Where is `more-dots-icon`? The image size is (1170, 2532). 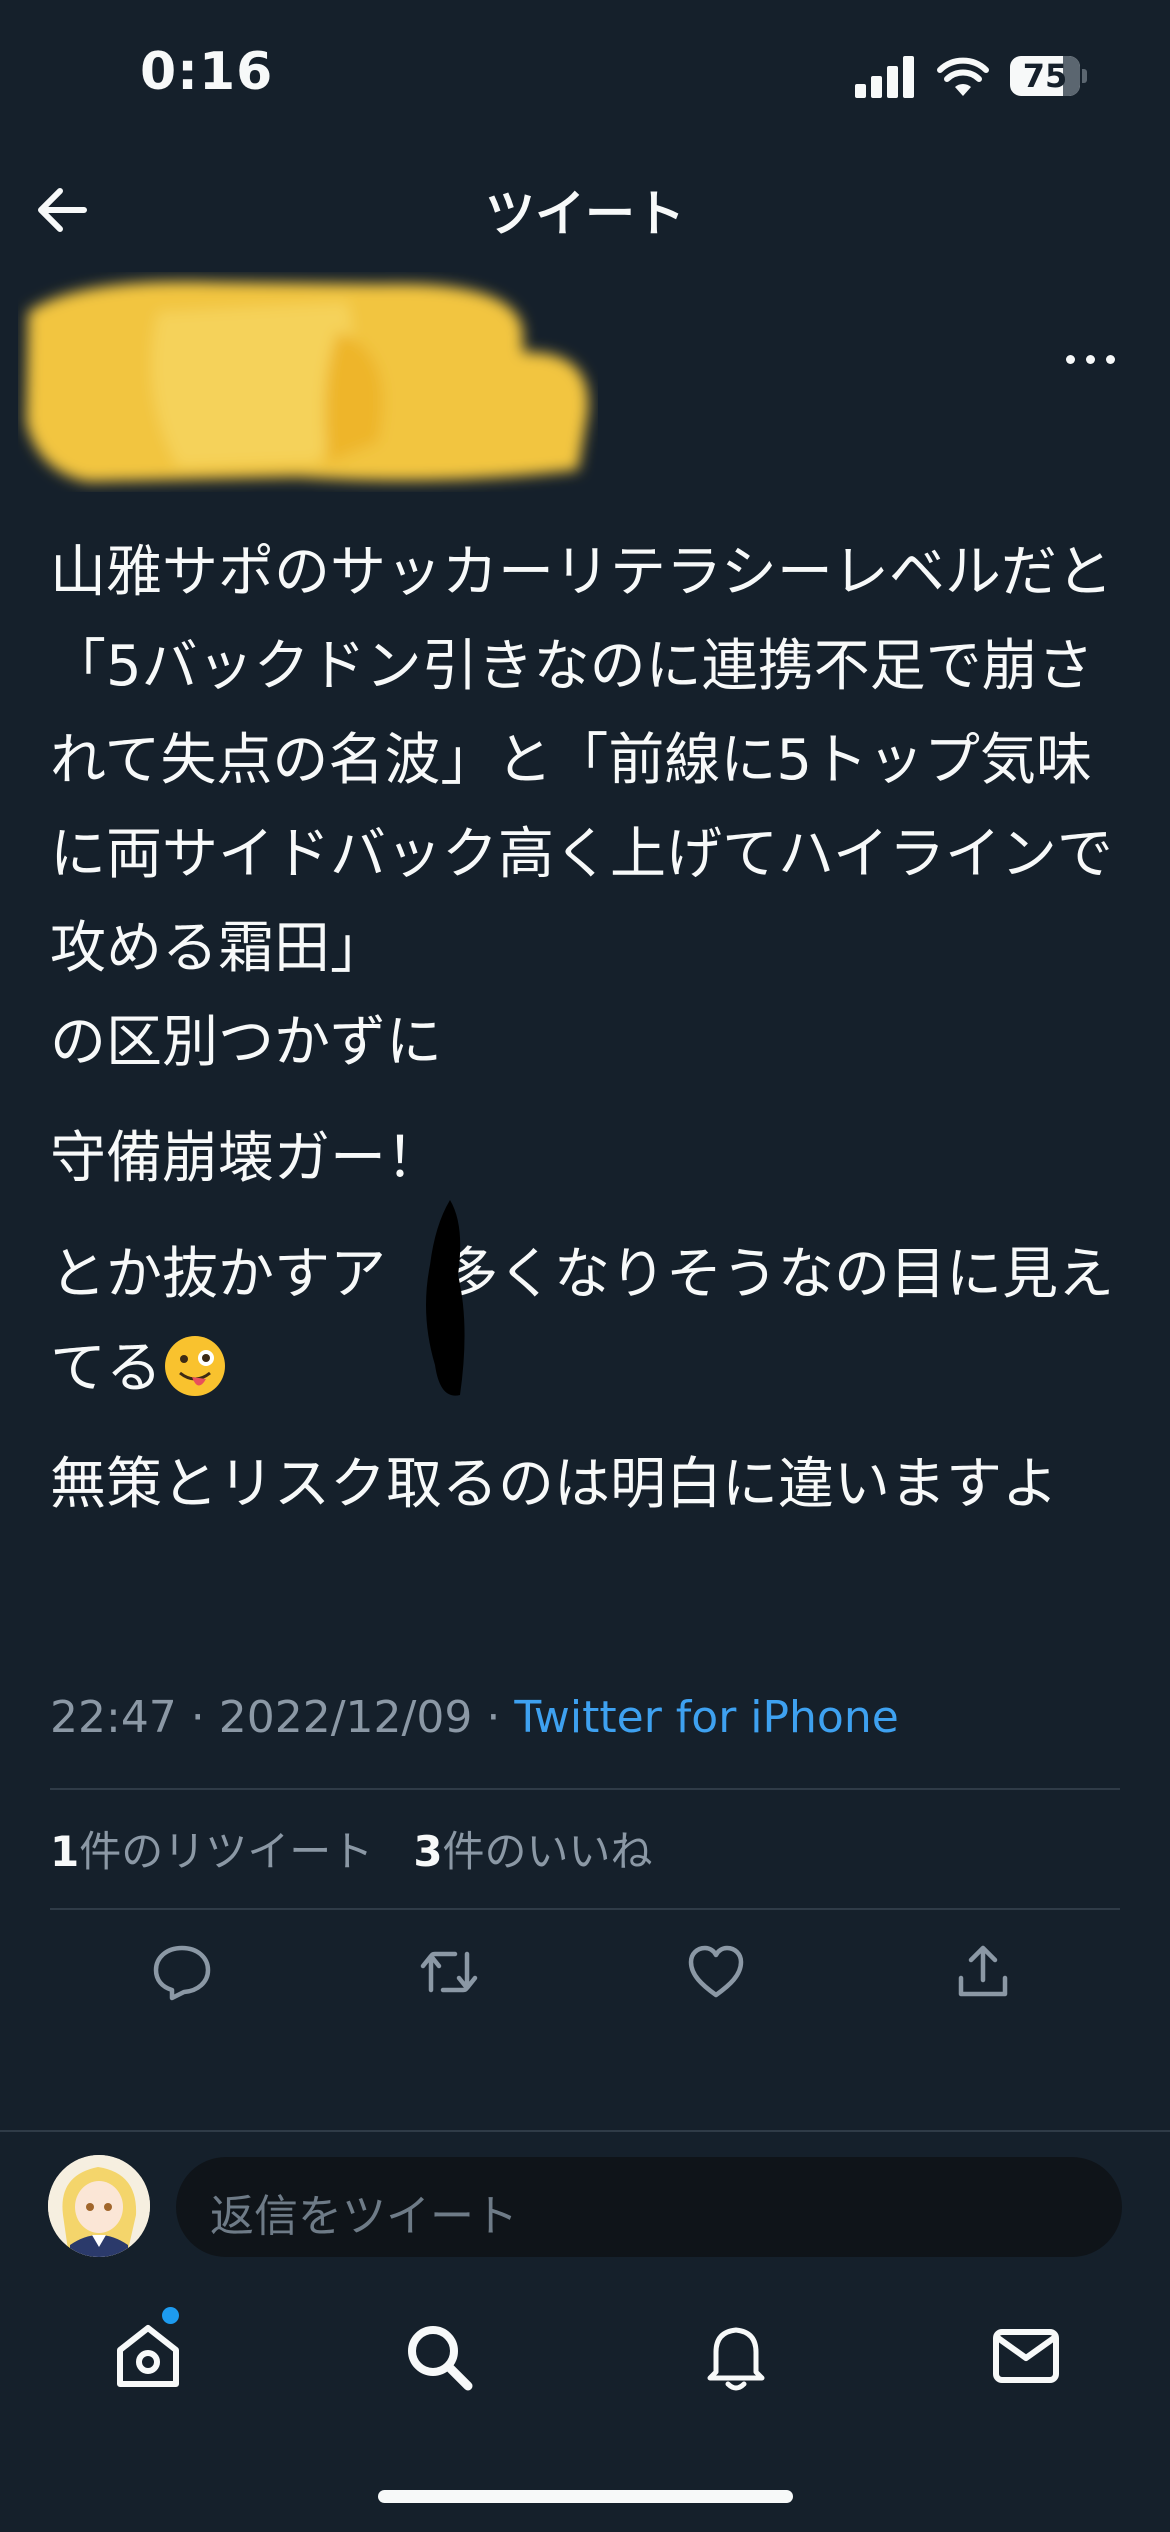 more-dots-icon is located at coordinates (1090, 360).